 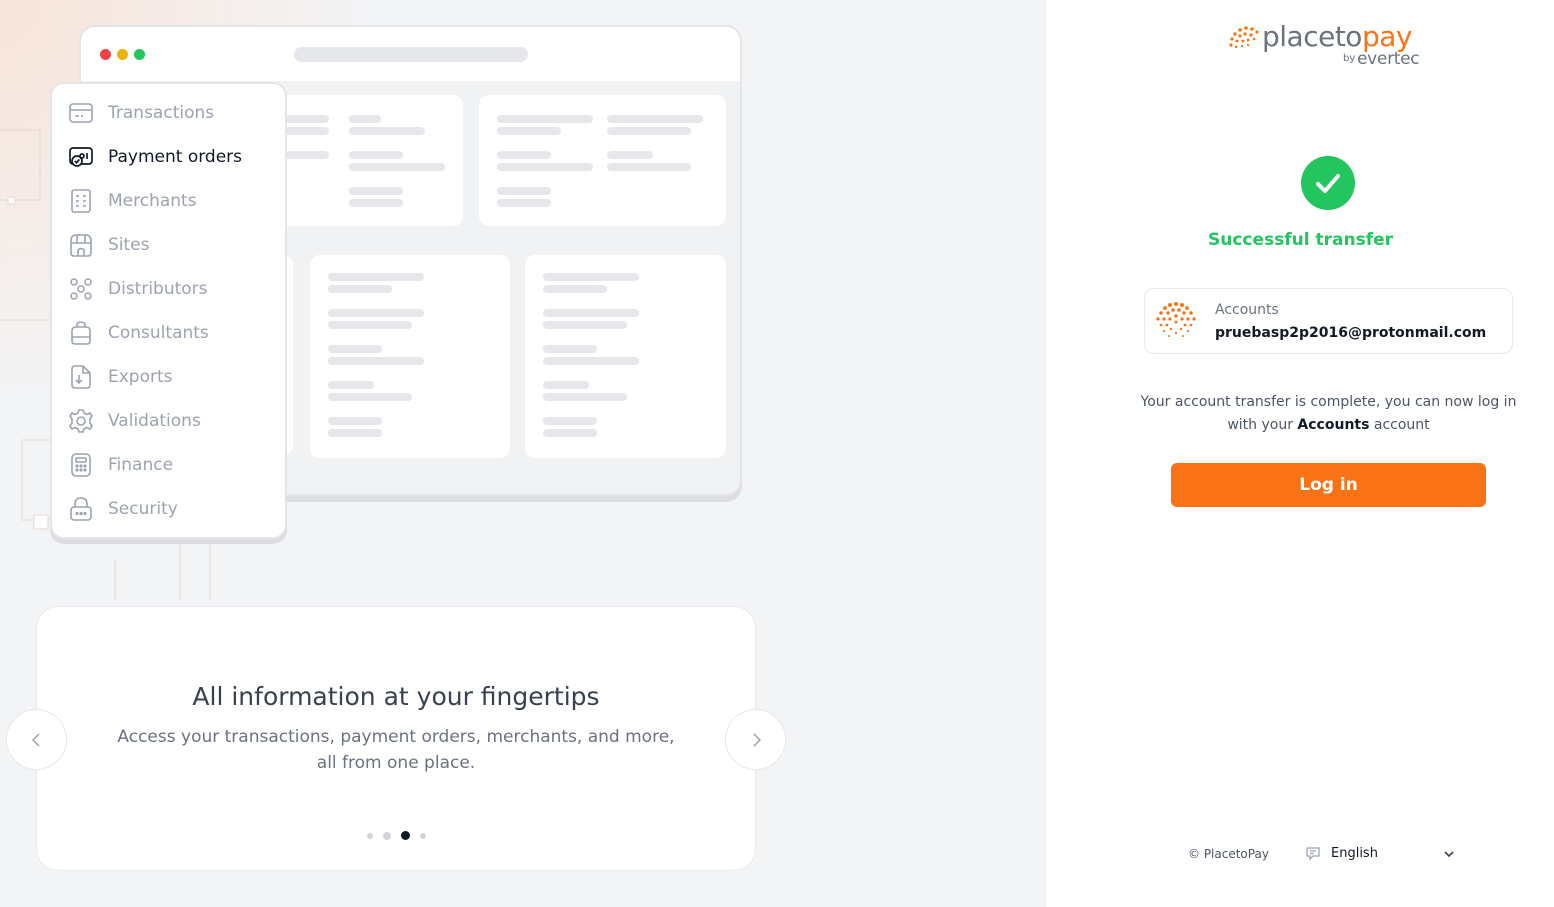 What do you see at coordinates (81, 509) in the screenshot?
I see `lock-icon` at bounding box center [81, 509].